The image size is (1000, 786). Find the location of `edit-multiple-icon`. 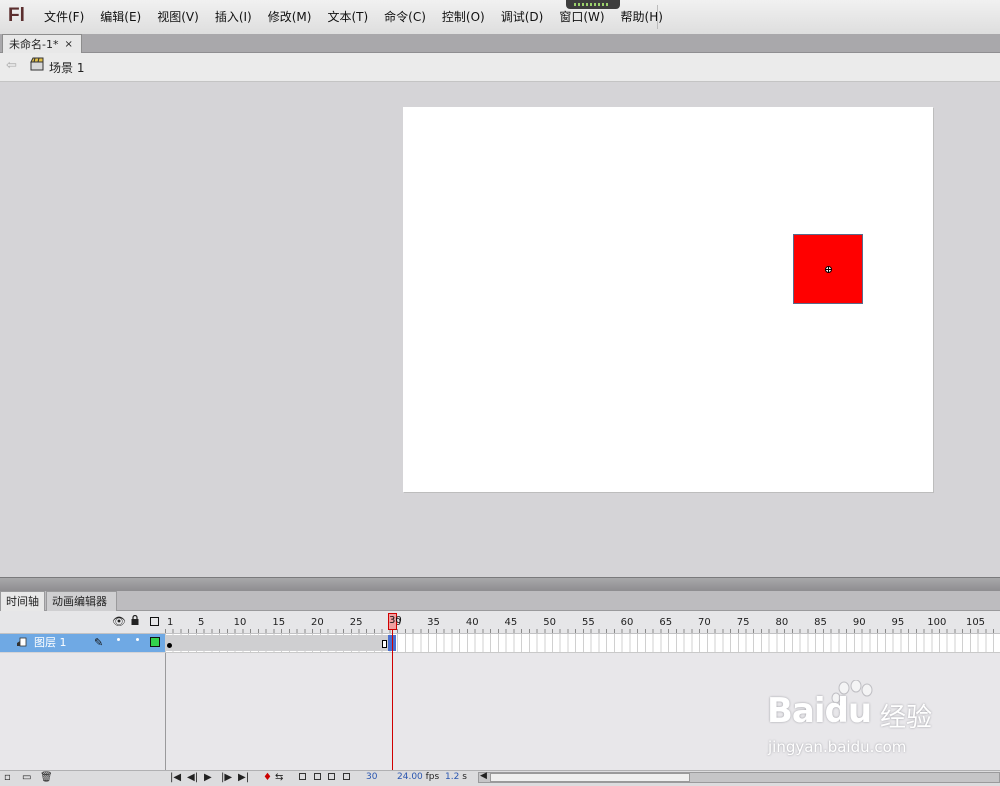

edit-multiple-icon is located at coordinates (331, 776).